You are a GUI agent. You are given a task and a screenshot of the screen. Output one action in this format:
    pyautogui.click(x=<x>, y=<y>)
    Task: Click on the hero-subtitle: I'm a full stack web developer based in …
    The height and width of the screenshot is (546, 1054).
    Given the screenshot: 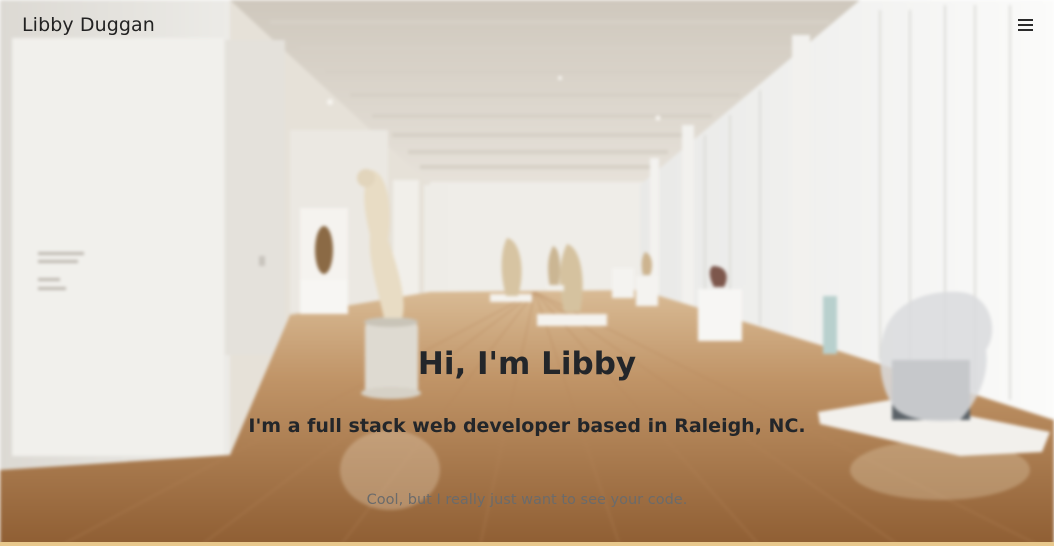 What is the action you would take?
    pyautogui.click(x=527, y=426)
    